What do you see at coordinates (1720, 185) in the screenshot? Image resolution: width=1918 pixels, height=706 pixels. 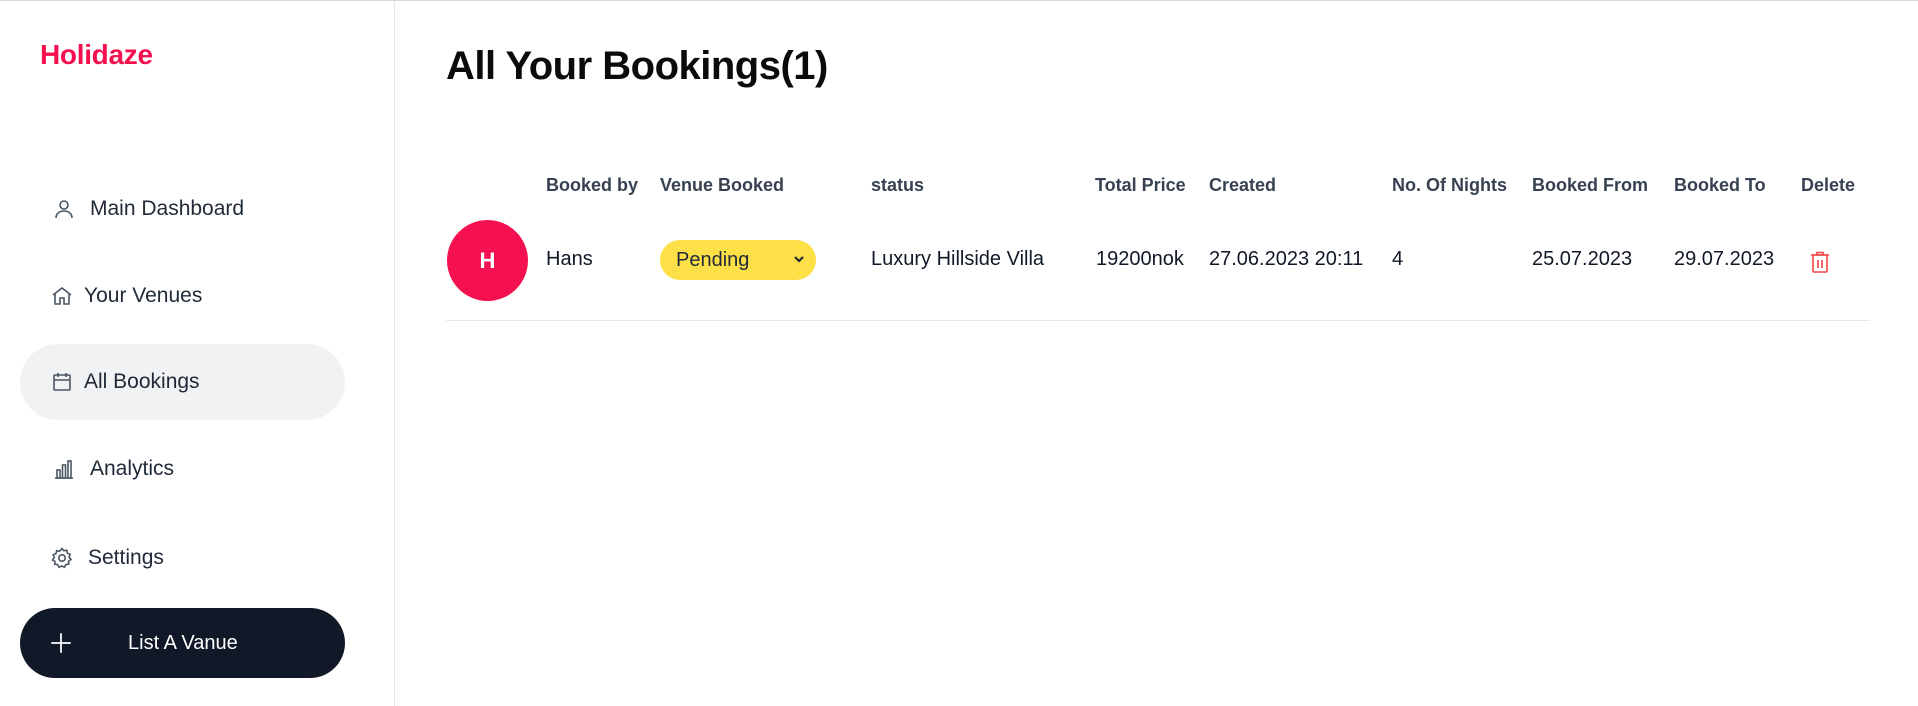 I see `column-header-booked-to: Booked To` at bounding box center [1720, 185].